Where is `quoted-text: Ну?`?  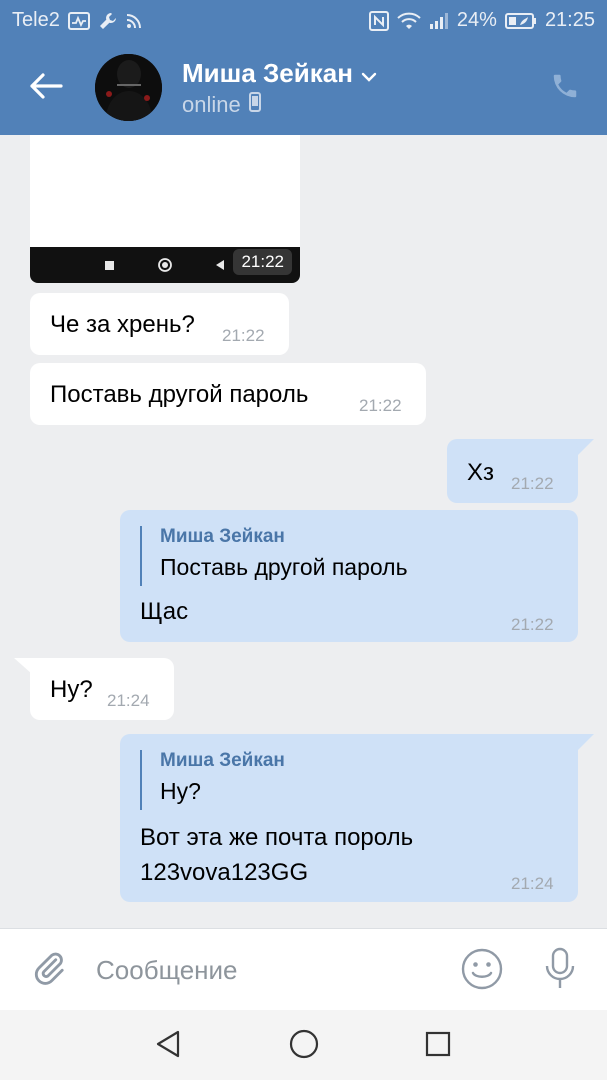 quoted-text: Ну? is located at coordinates (180, 791).